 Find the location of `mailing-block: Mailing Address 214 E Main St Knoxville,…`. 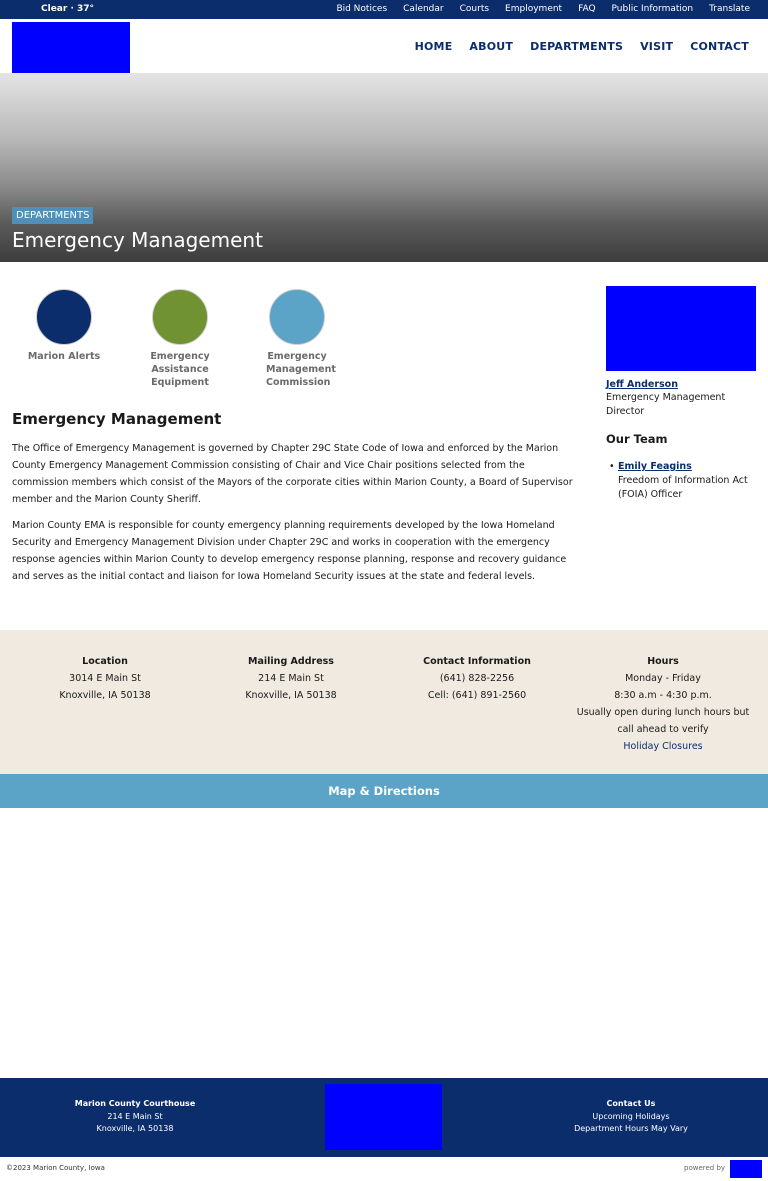

mailing-block: Mailing Address 214 E Main St Knoxville,… is located at coordinates (291, 678).